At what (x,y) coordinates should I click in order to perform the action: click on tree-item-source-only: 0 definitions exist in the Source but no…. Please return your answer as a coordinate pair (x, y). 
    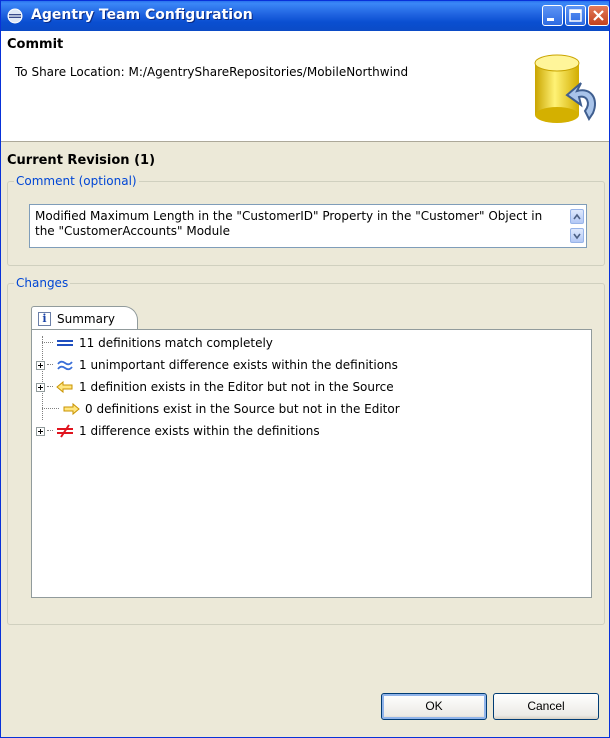
    Looking at the image, I should click on (218, 409).